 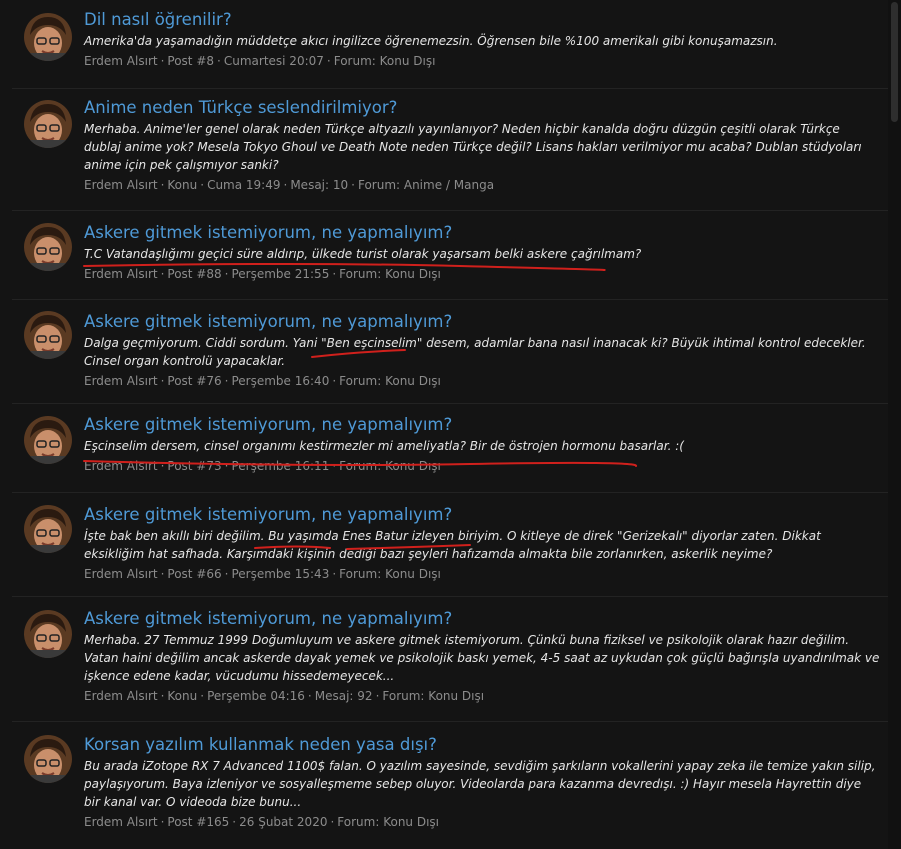 What do you see at coordinates (194, 574) in the screenshot?
I see `post-link: Post #66` at bounding box center [194, 574].